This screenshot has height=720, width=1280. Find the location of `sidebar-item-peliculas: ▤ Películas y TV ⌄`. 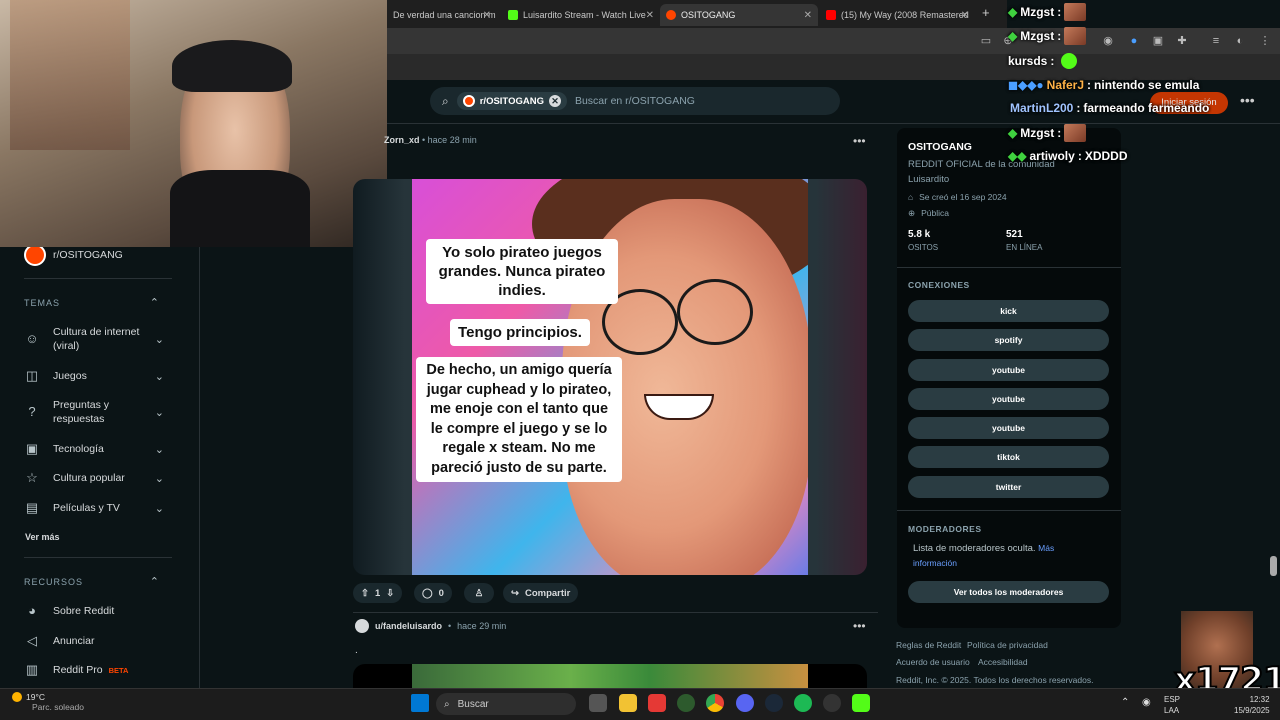

sidebar-item-peliculas: ▤ Películas y TV ⌄ is located at coordinates (94, 508).